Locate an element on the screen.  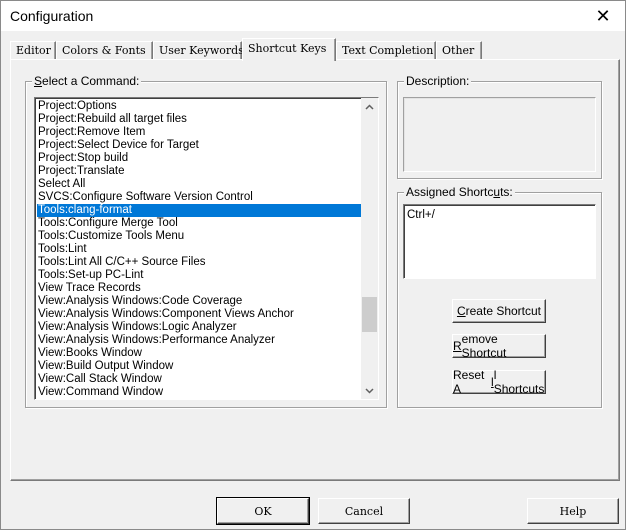
close-icon: ✕ is located at coordinates (603, 15).